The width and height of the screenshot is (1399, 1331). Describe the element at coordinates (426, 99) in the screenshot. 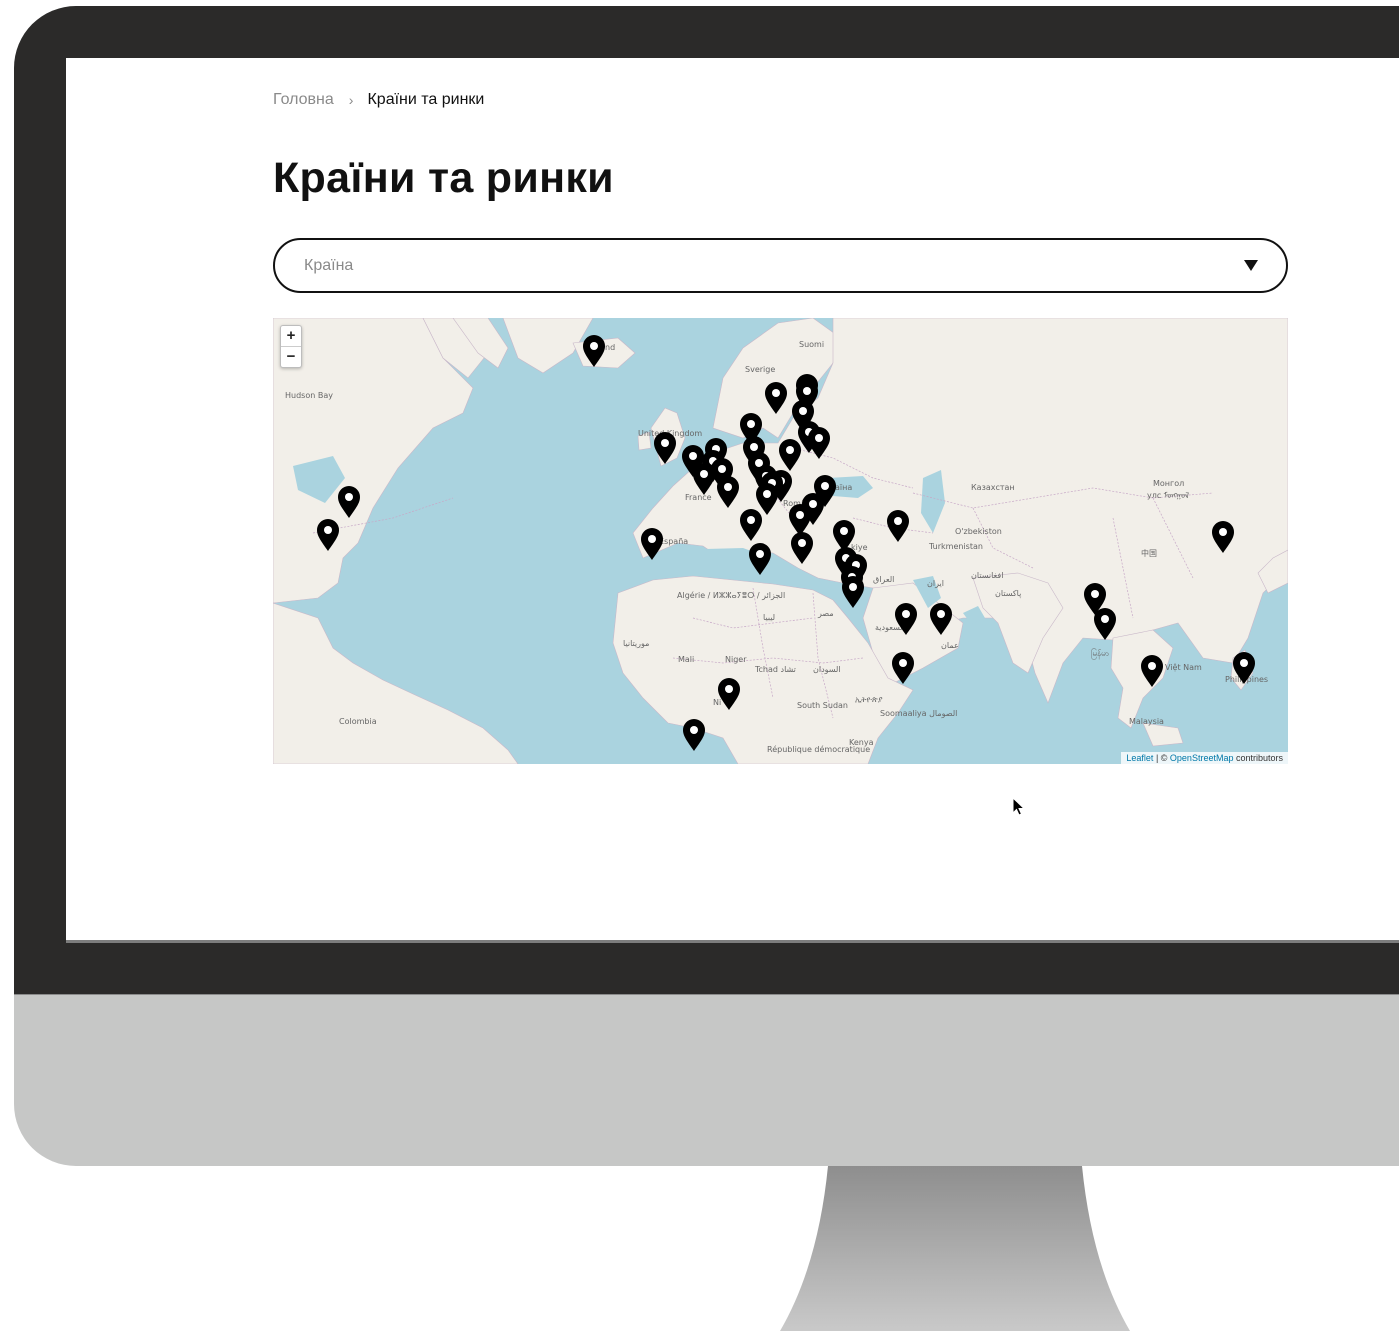

I see `breadcrumb-current: Країни та ринки` at that location.